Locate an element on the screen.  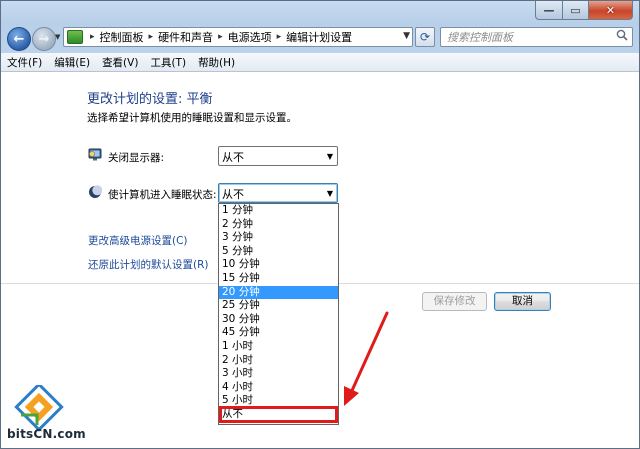
window-caption-buttons: — ▭ ✕ is located at coordinates (584, 10).